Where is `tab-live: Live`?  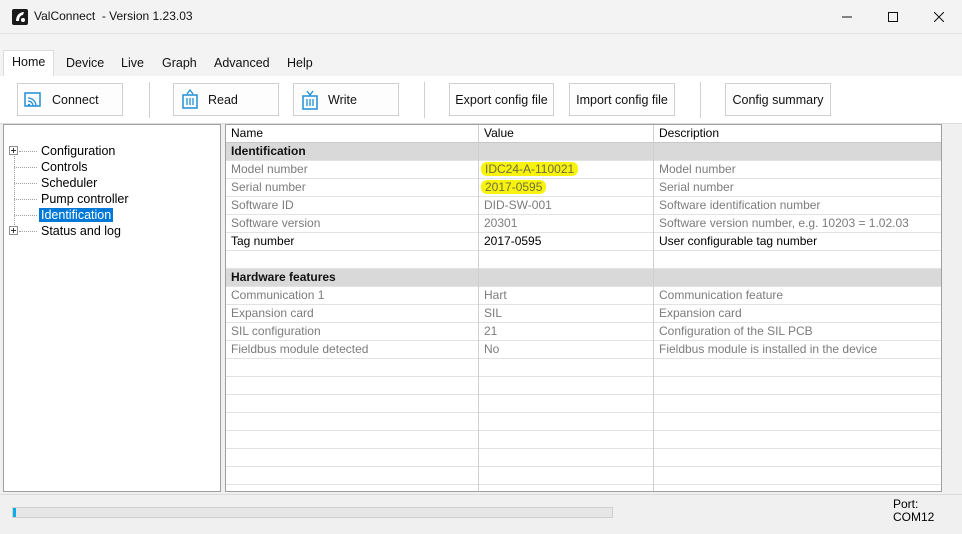 tab-live: Live is located at coordinates (132, 64).